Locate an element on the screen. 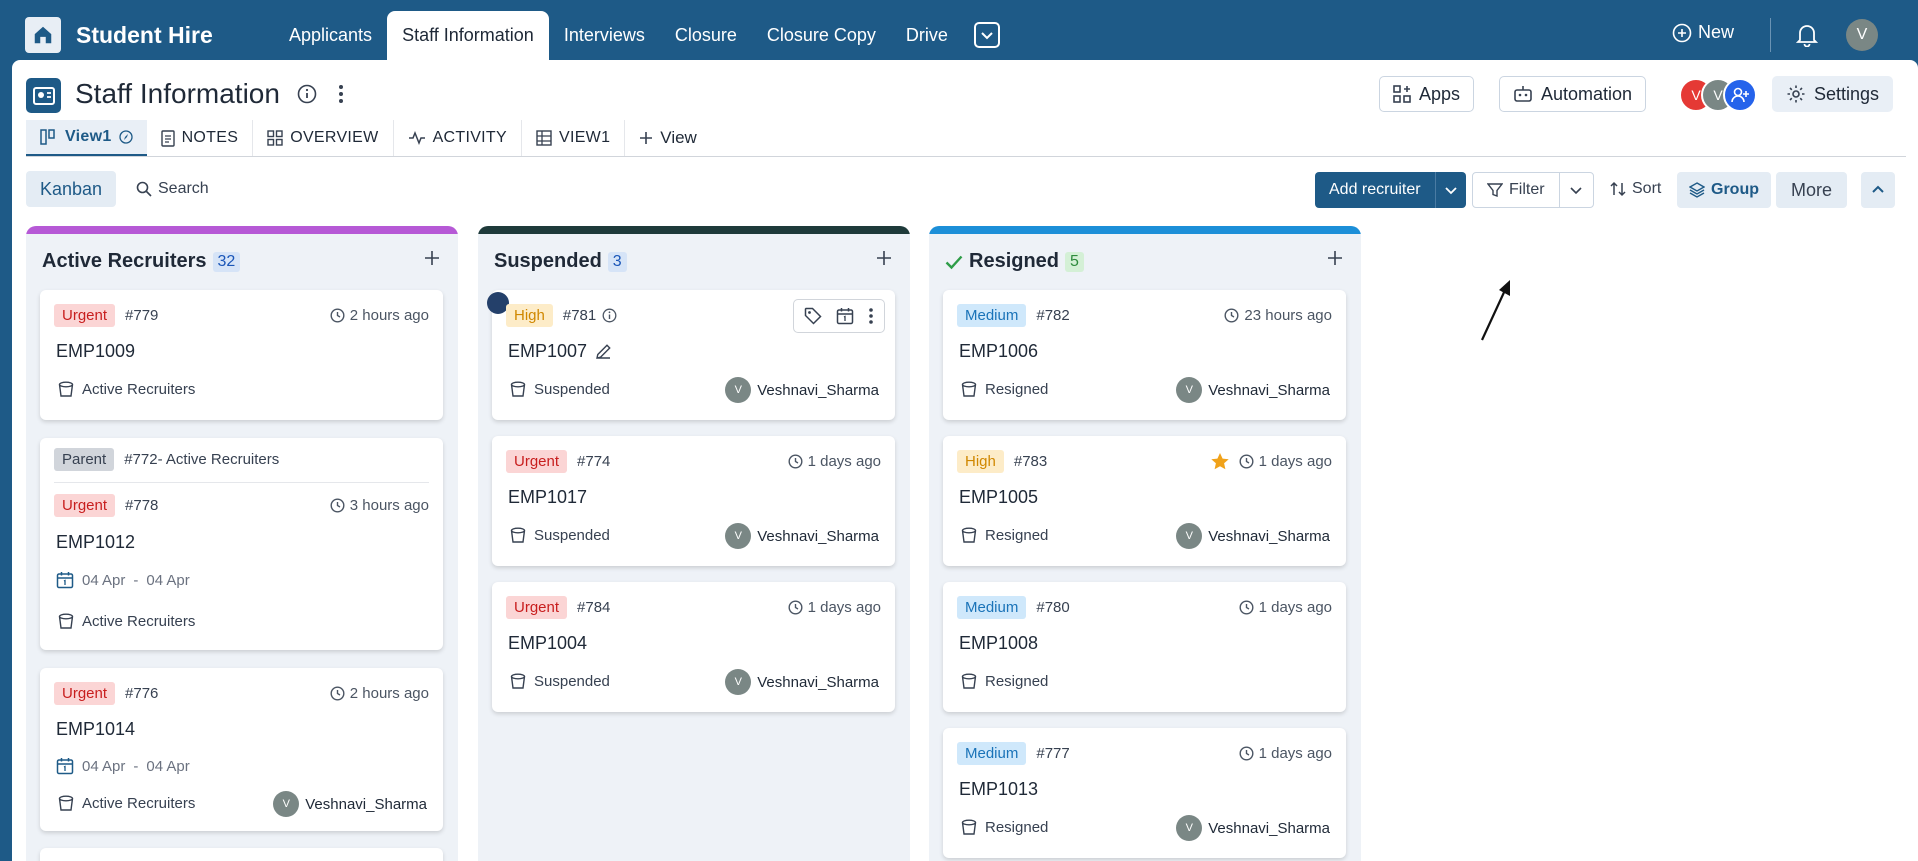  tab-overview: OVERVIEW is located at coordinates (323, 138).